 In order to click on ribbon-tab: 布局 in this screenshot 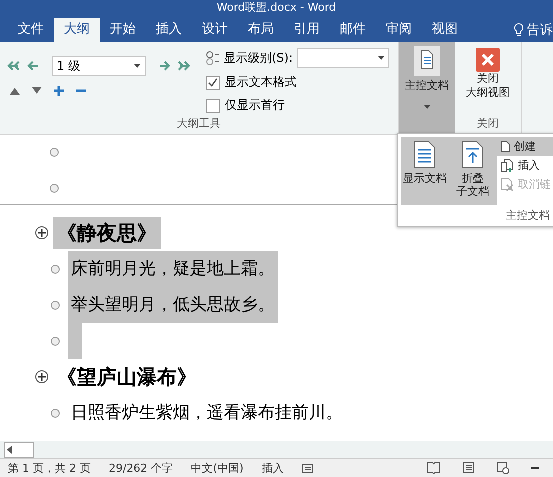, I will do `click(261, 30)`.